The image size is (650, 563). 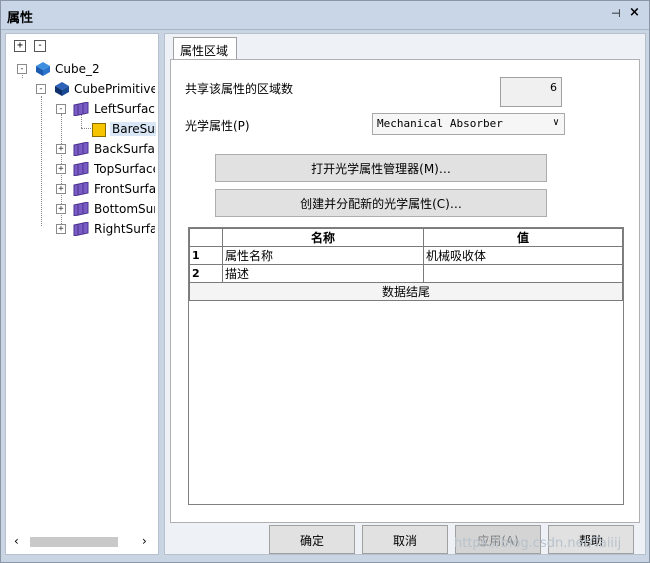 I want to click on optical-property-value: Mechanical Absorber, so click(x=440, y=123).